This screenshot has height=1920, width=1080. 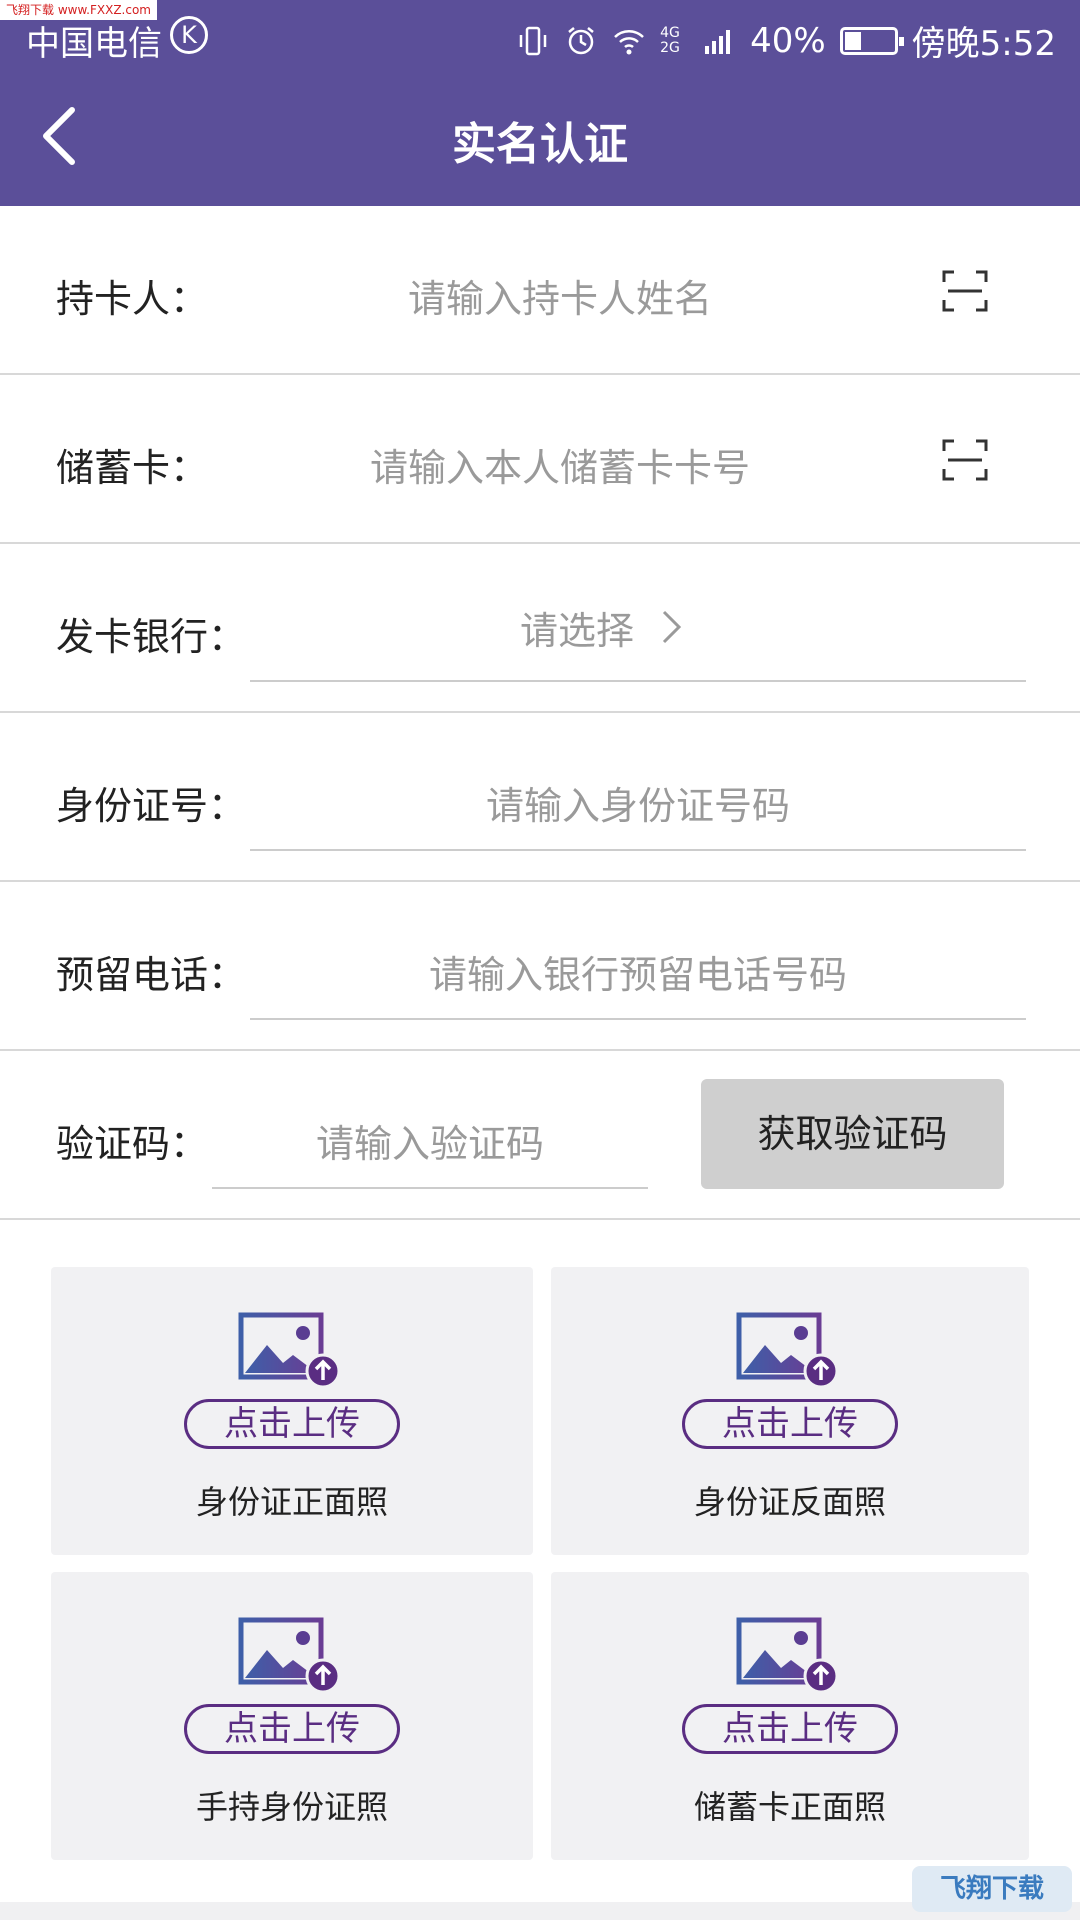 I want to click on upload-caption: 身份证反面照, so click(x=789, y=1502).